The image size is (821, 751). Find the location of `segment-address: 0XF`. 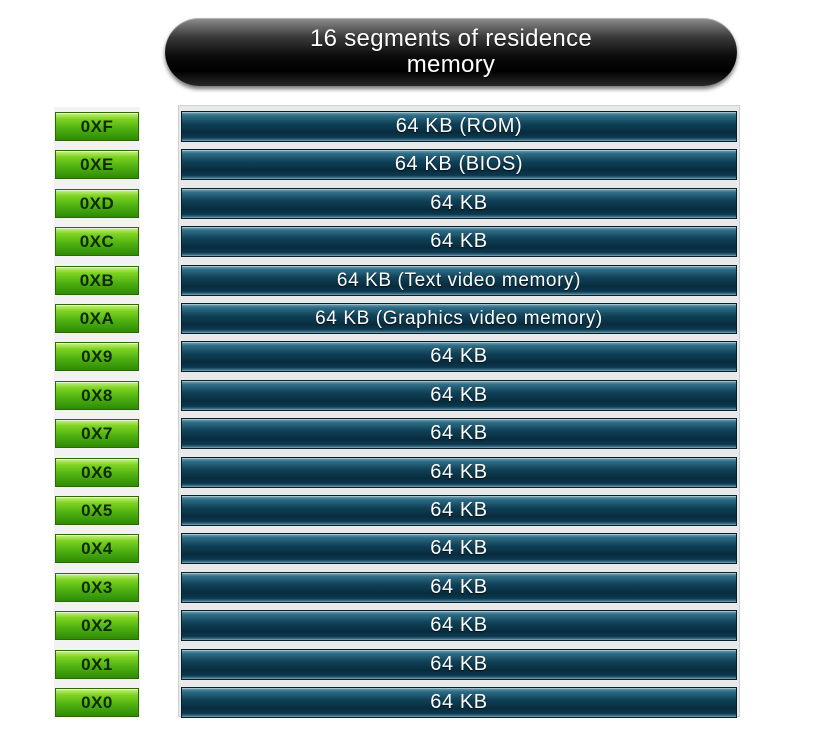

segment-address: 0XF is located at coordinates (97, 126).